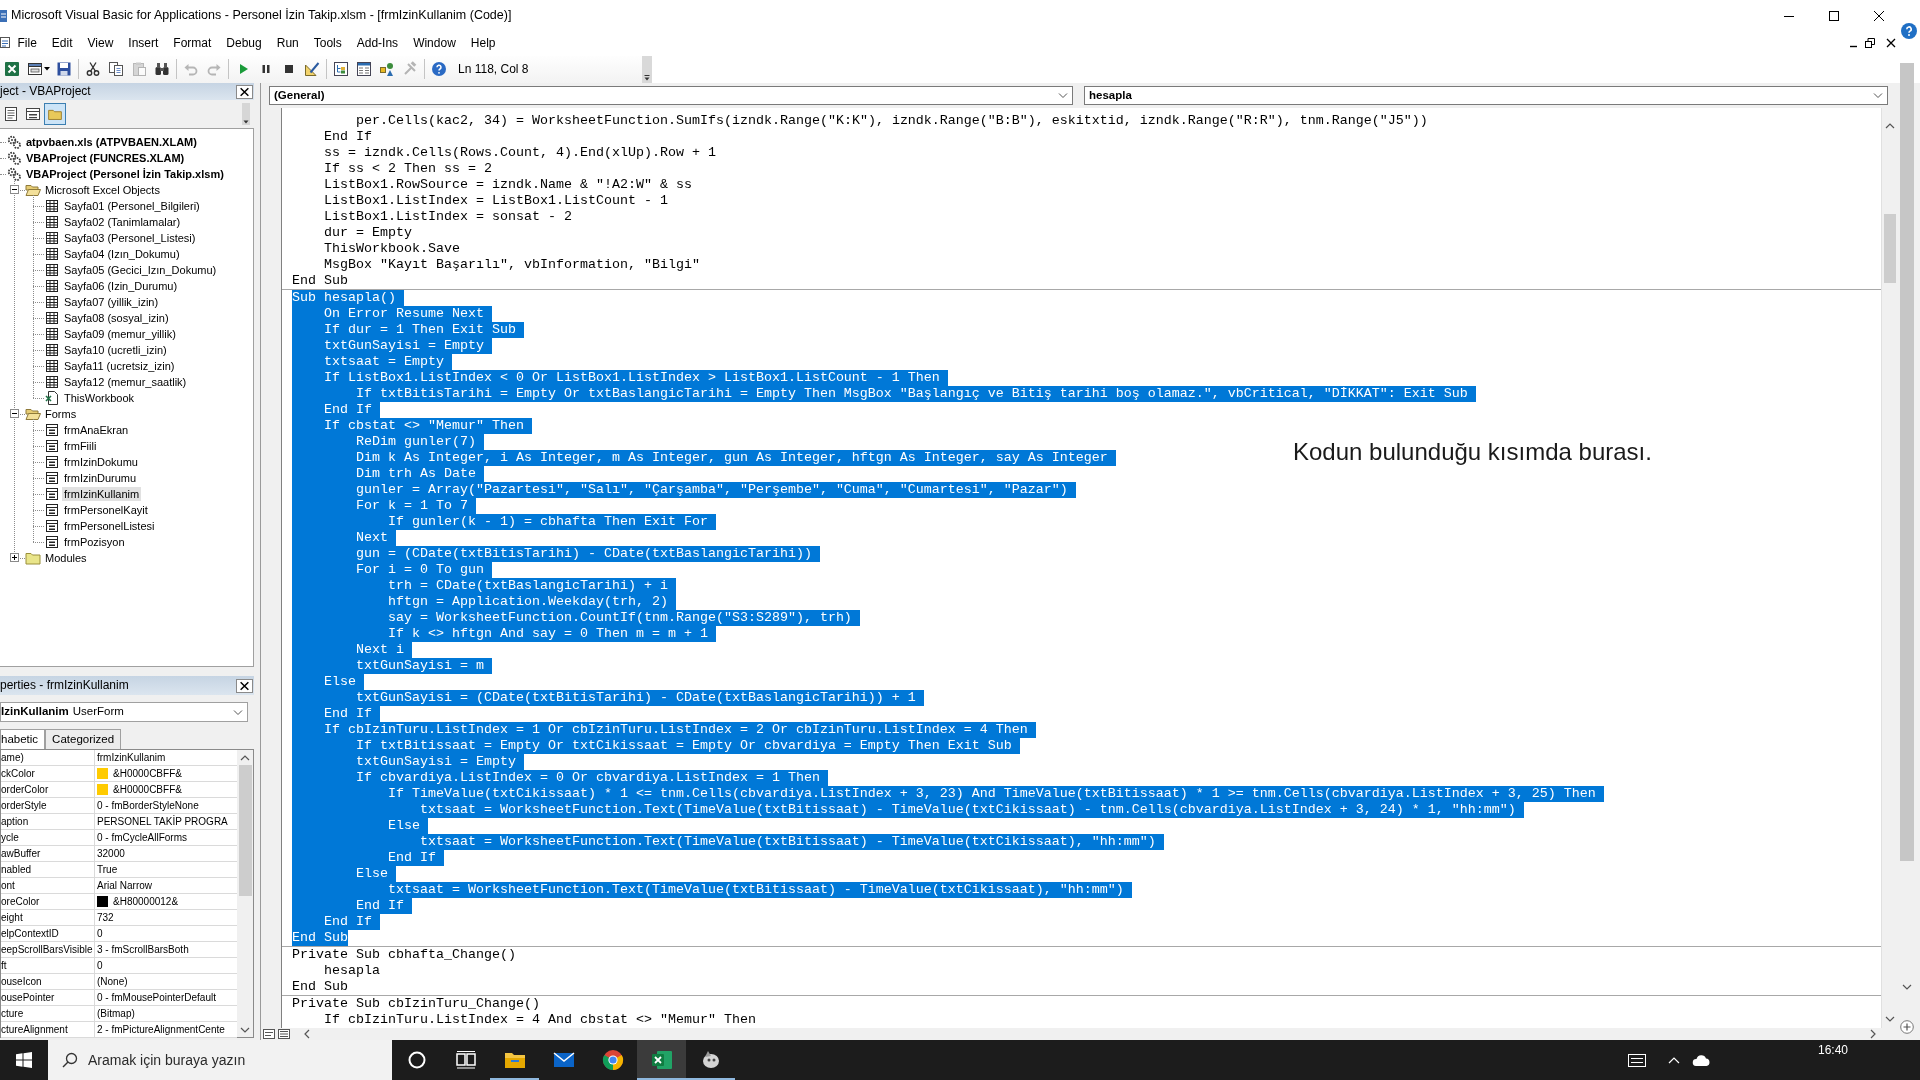 The width and height of the screenshot is (1920, 1080). What do you see at coordinates (115, 350) in the screenshot?
I see `tree-item: Sayfa10 (ucretli_izin)` at bounding box center [115, 350].